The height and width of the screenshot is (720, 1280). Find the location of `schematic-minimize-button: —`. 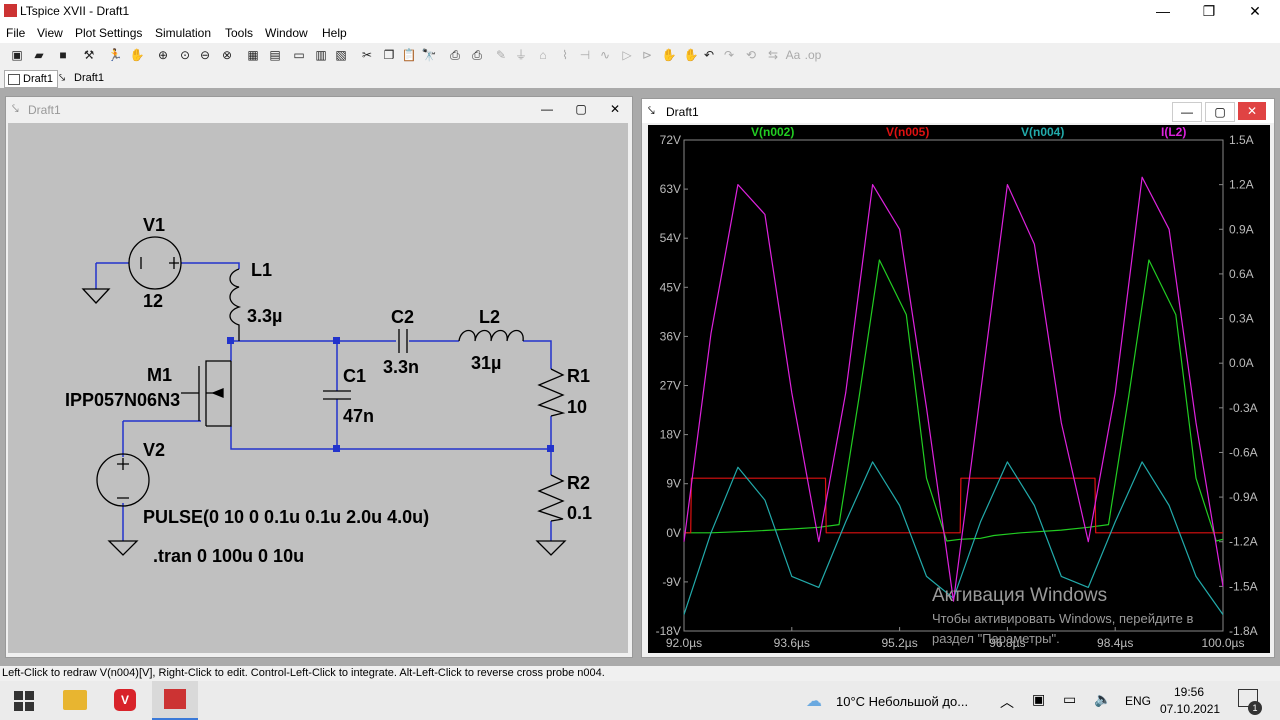

schematic-minimize-button: — is located at coordinates (547, 109).